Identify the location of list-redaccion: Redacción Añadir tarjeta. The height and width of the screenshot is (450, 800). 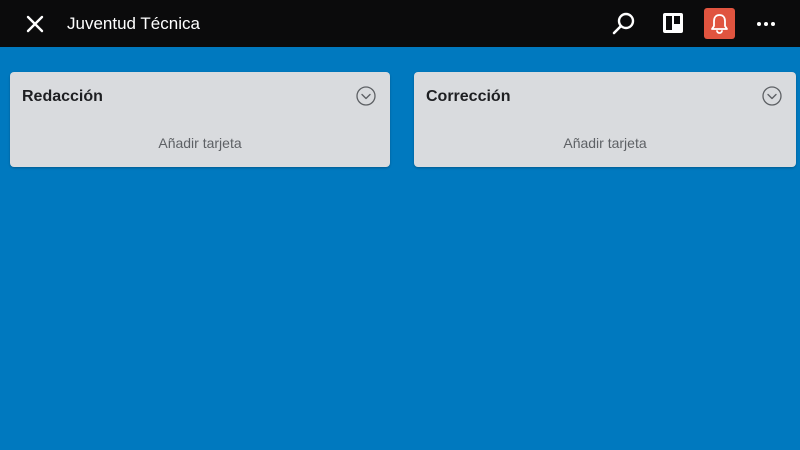
(200, 119).